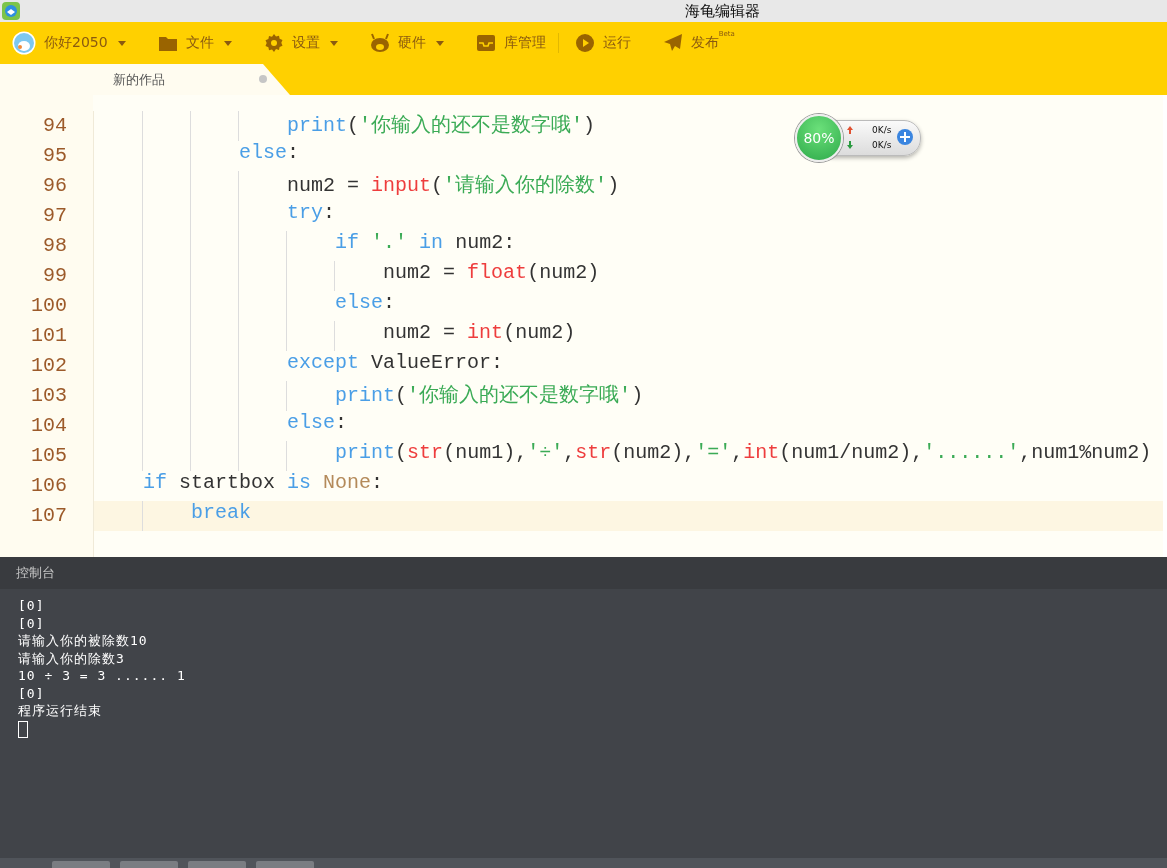  I want to click on app-logo-icon, so click(11, 11).